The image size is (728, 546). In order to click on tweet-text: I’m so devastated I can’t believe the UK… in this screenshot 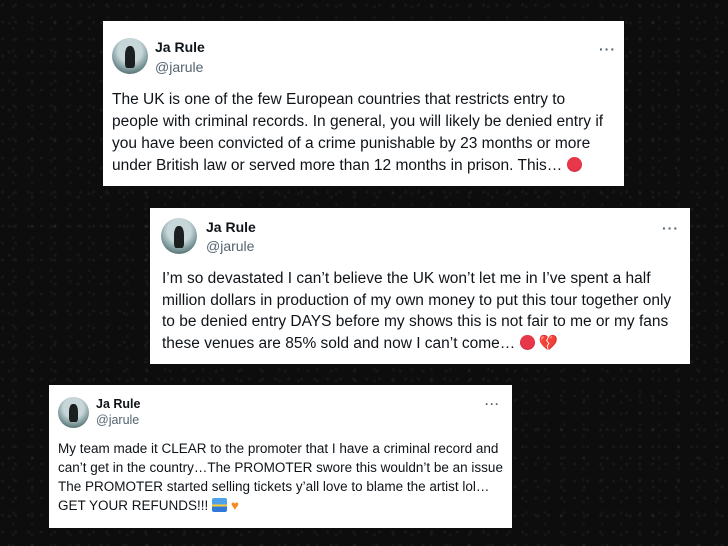, I will do `click(422, 311)`.